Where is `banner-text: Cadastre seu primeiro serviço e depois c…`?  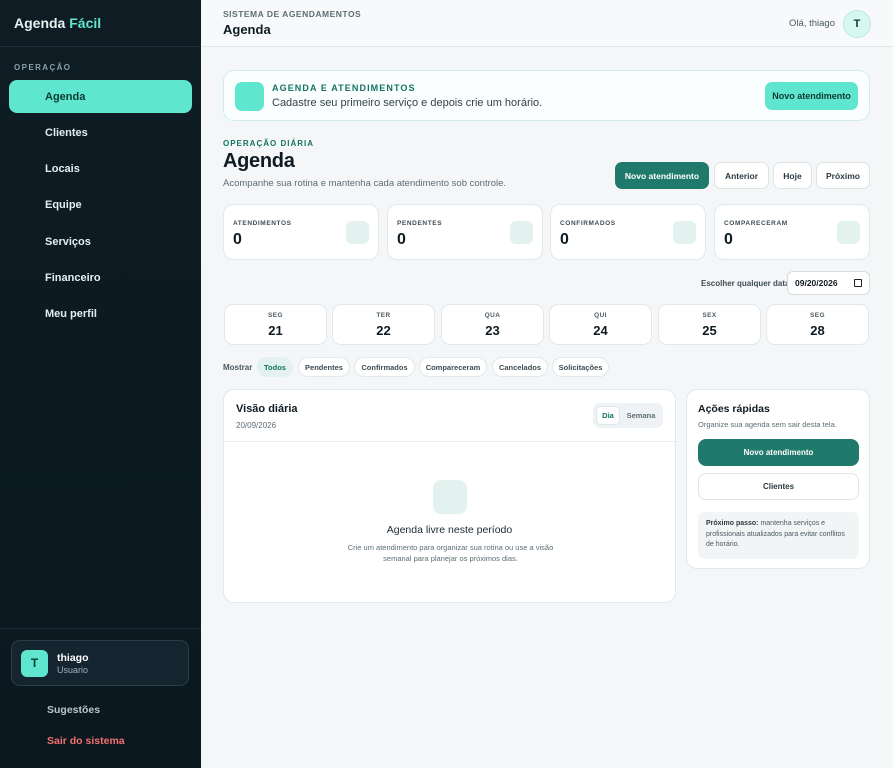
banner-text: Cadastre seu primeiro serviço e depois c… is located at coordinates (407, 103).